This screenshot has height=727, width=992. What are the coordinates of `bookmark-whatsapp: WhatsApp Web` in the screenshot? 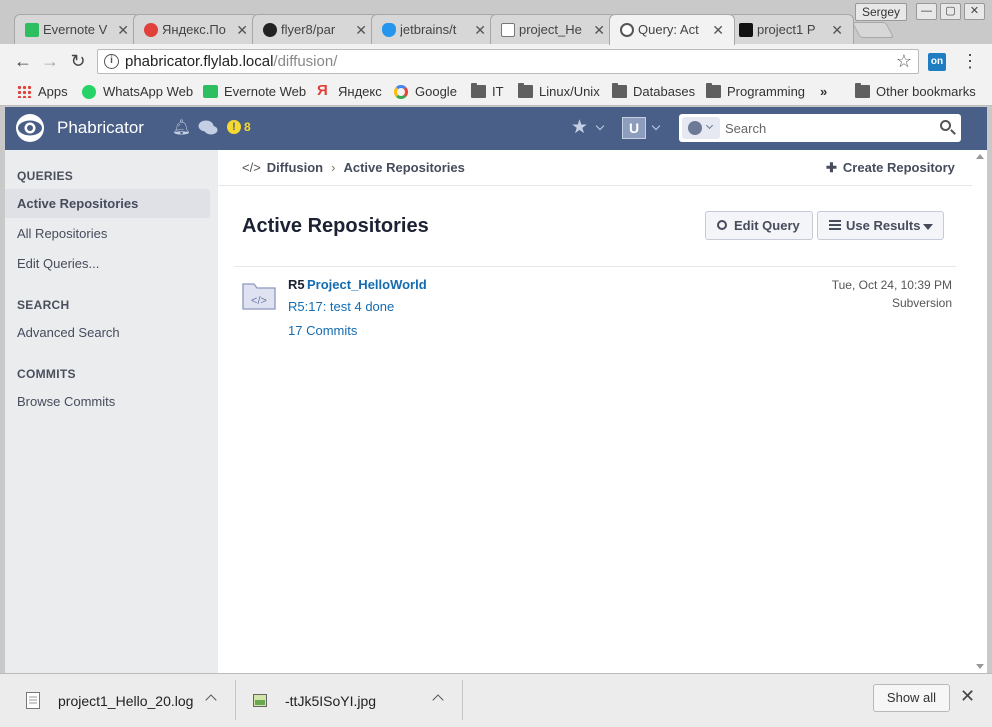 It's located at (137, 92).